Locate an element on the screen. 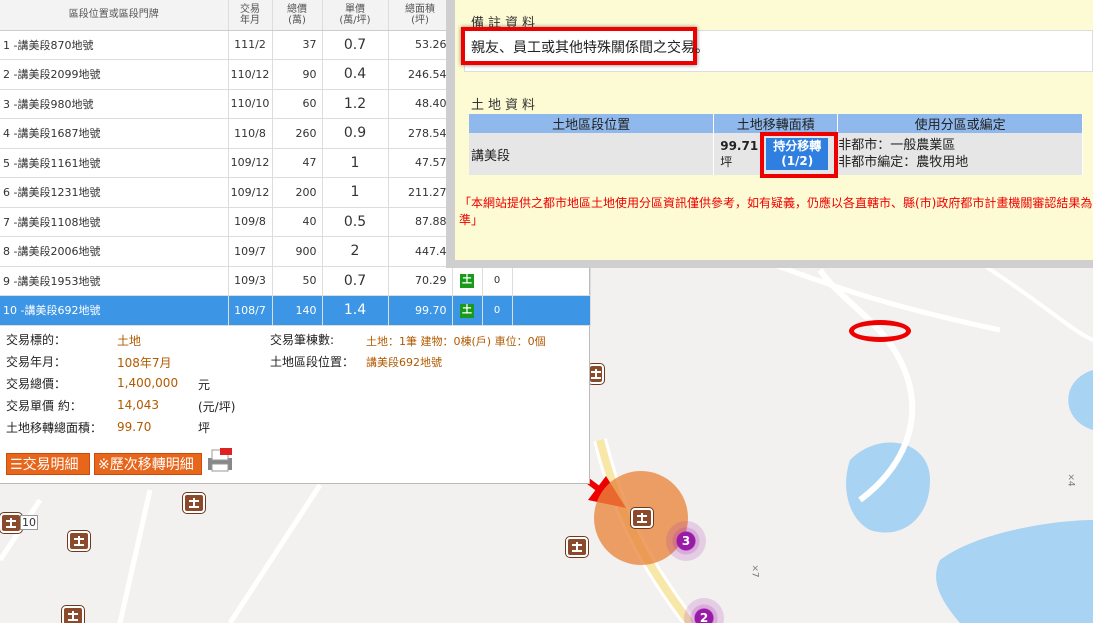 The height and width of the screenshot is (623, 1093). detail-area-label: 土地移轉總面積： is located at coordinates (54, 428).